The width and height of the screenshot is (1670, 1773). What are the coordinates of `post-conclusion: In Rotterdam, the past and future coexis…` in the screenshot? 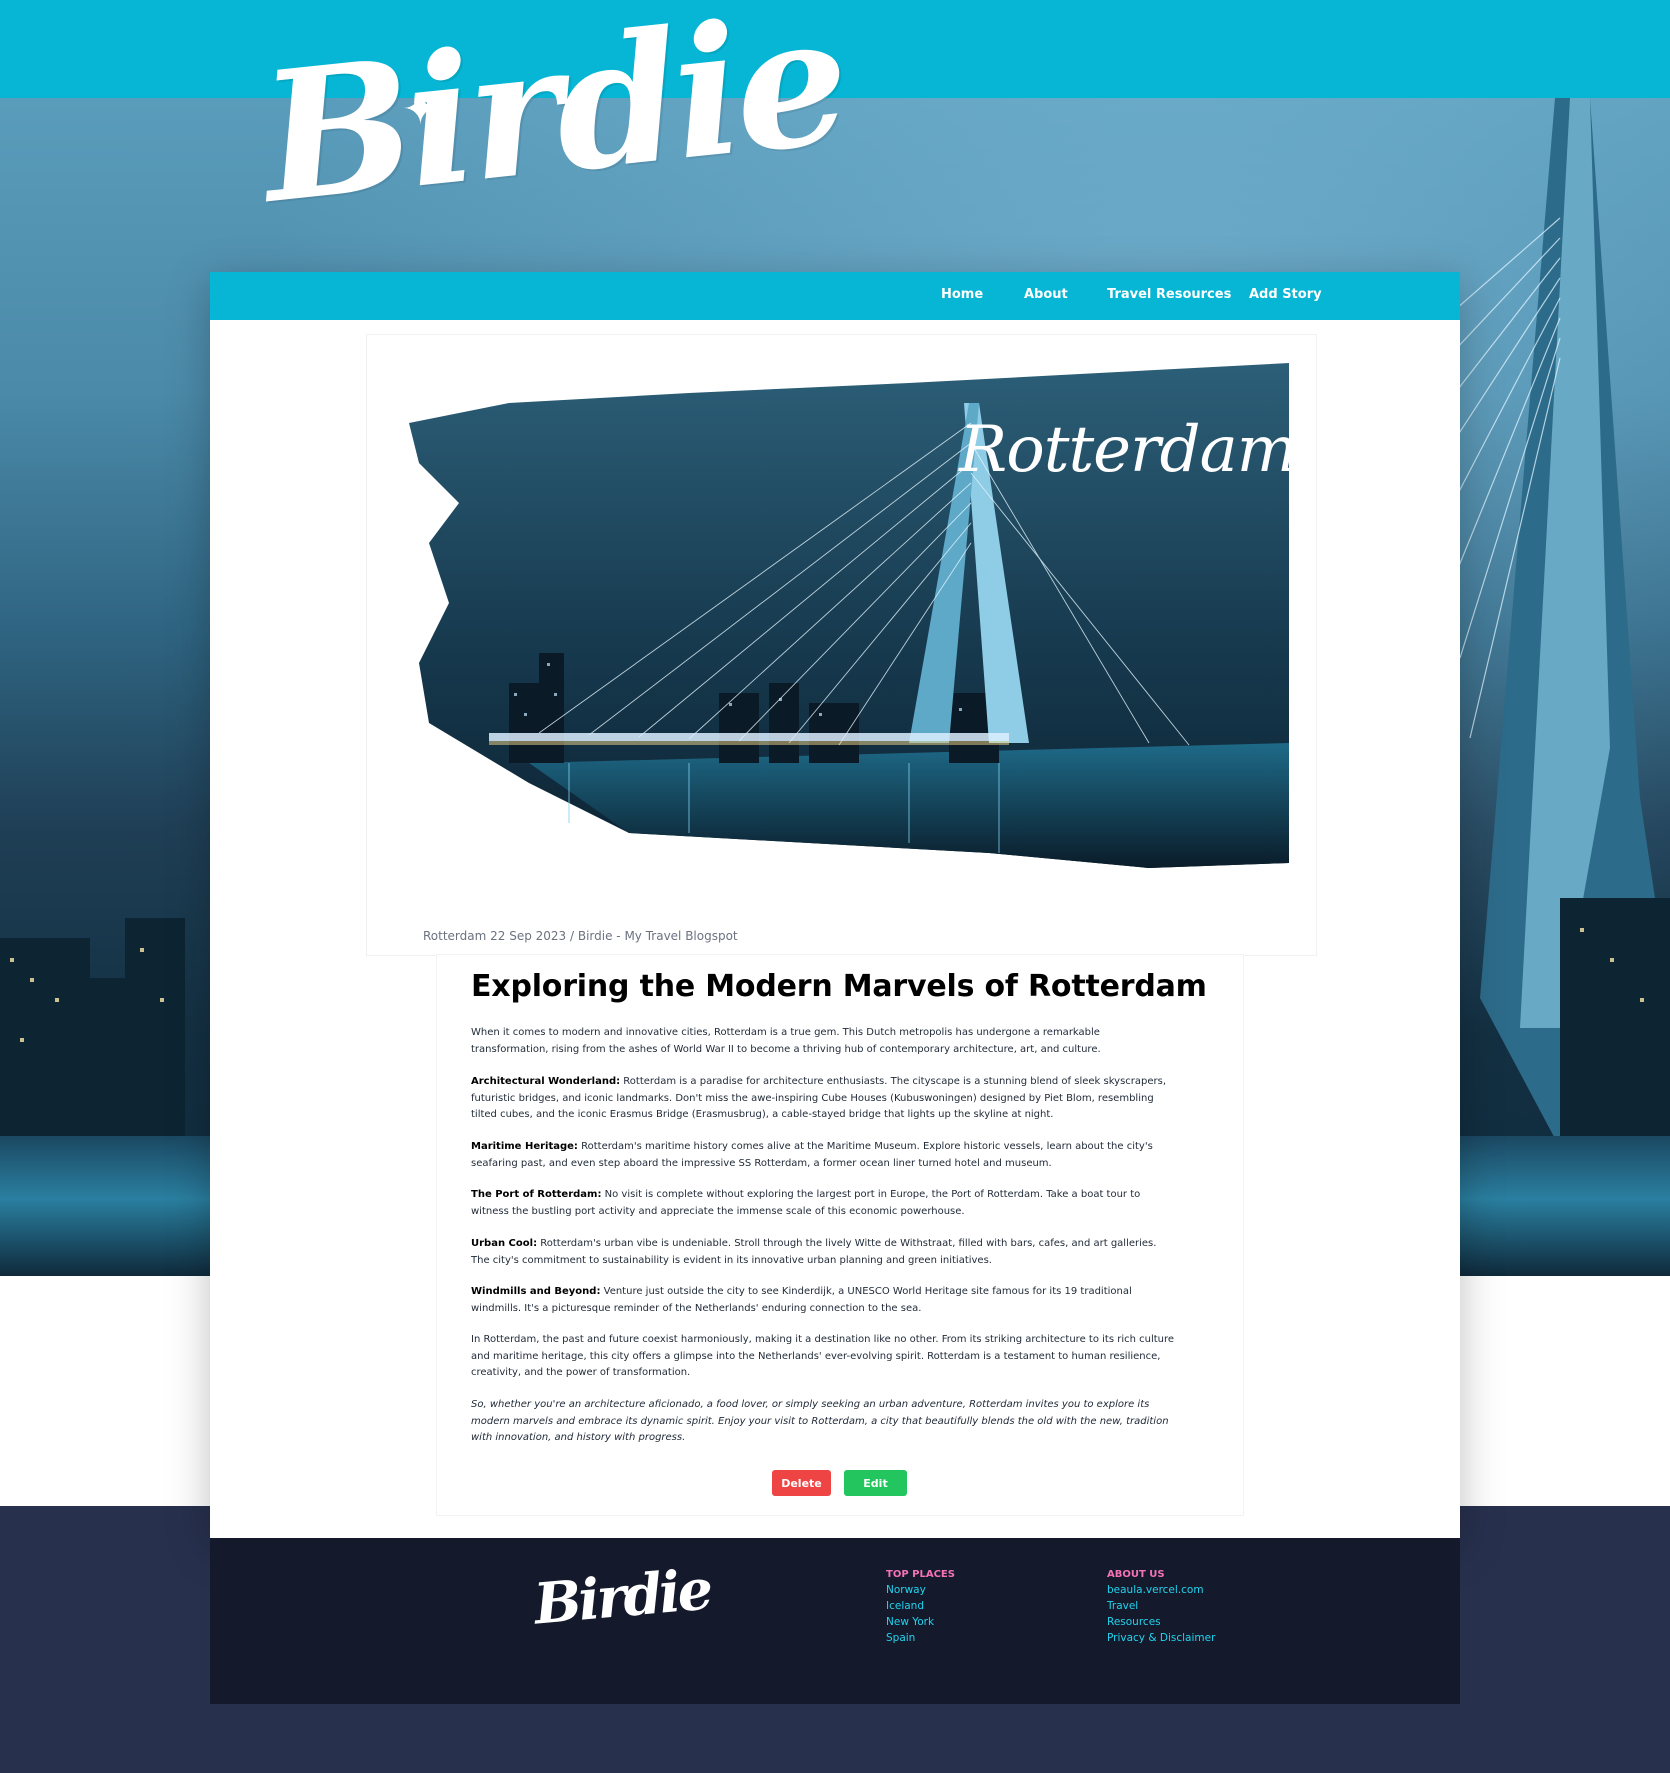 It's located at (823, 1356).